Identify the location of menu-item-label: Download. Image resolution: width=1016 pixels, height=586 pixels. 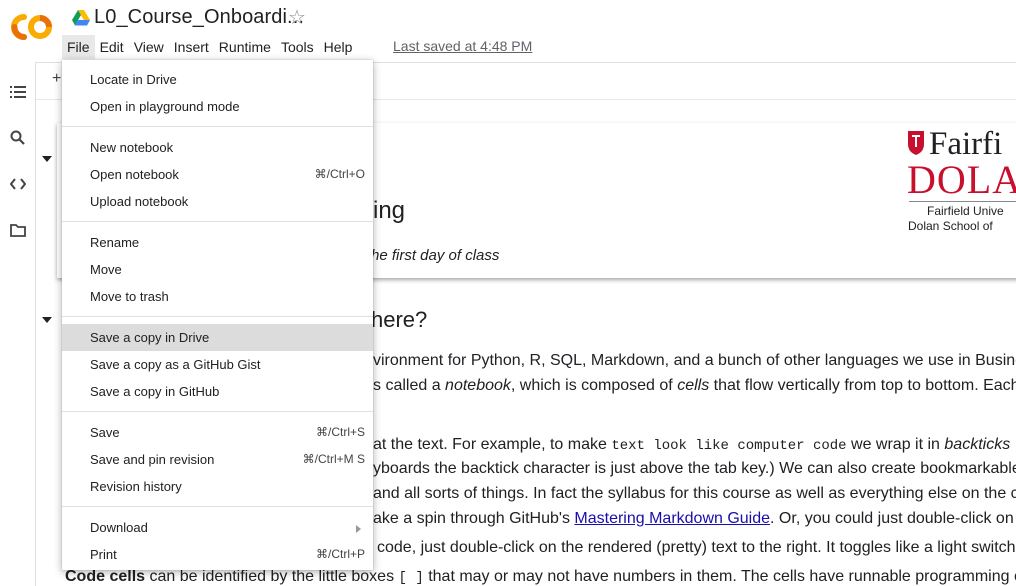
(119, 527).